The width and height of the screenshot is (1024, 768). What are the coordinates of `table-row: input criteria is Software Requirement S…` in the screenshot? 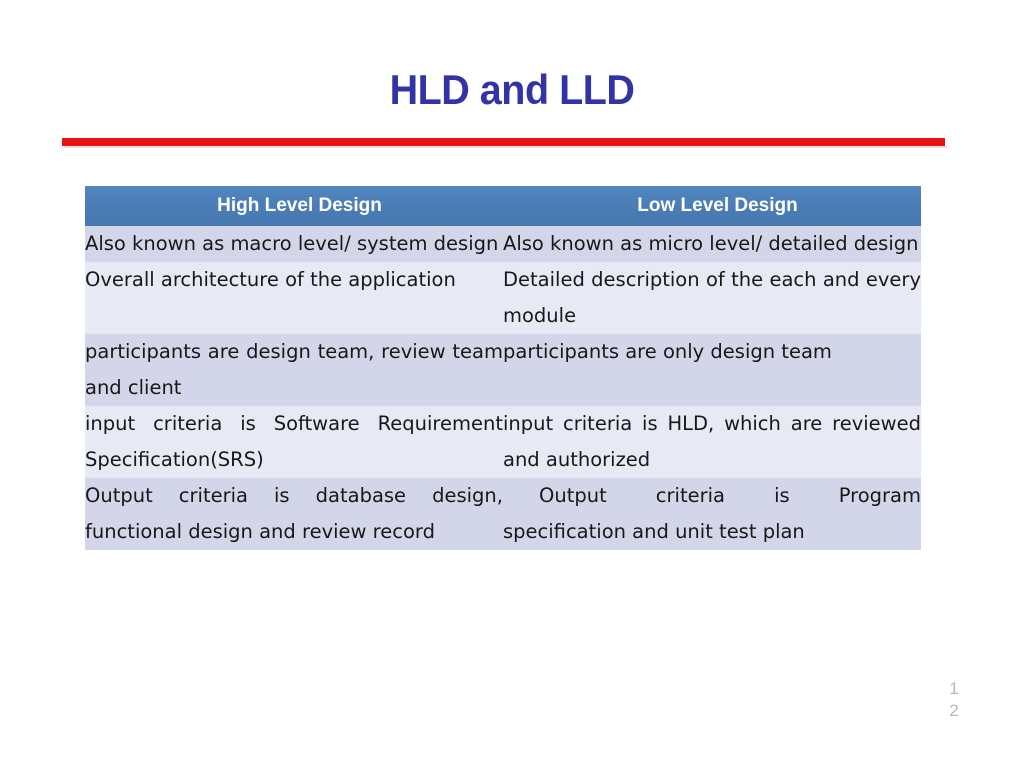 It's located at (503, 442).